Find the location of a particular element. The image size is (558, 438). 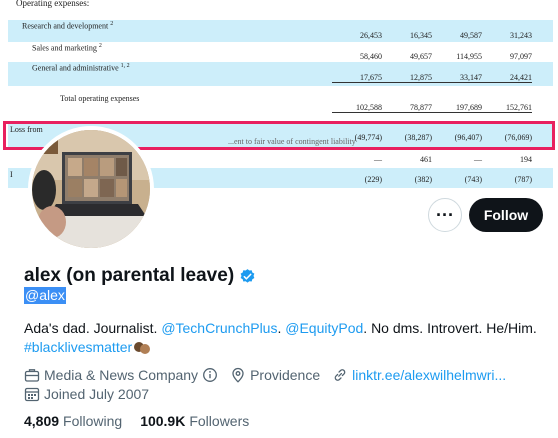

display-name-row: alex (on parental leave) is located at coordinates (140, 276).